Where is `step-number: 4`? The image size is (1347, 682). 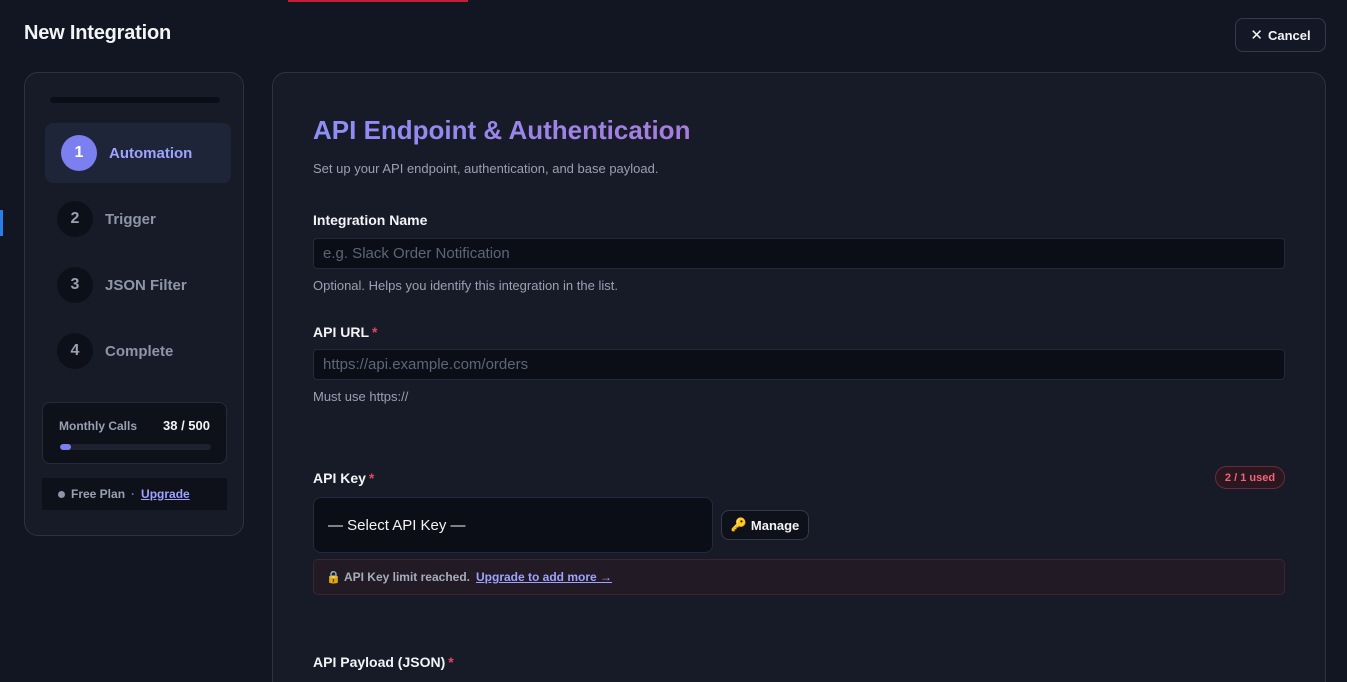
step-number: 4 is located at coordinates (75, 351).